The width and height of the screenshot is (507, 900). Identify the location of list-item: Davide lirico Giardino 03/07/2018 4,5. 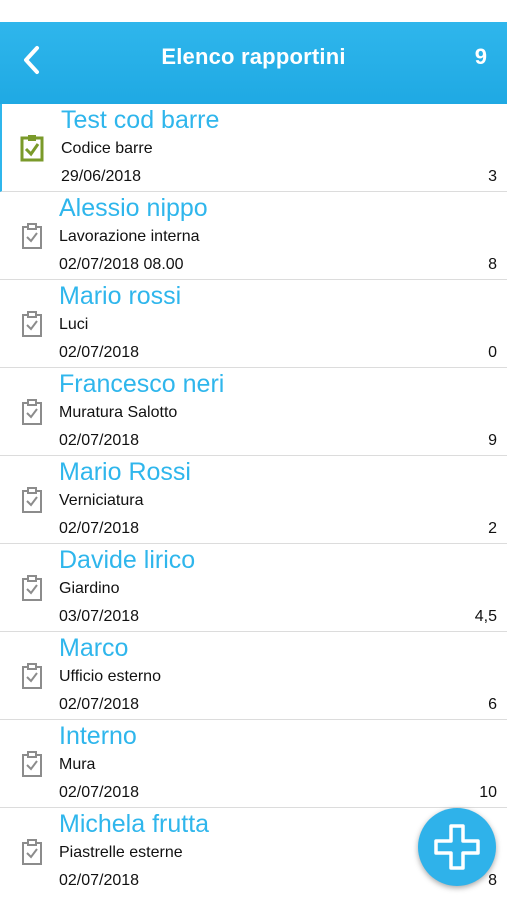
(253, 588).